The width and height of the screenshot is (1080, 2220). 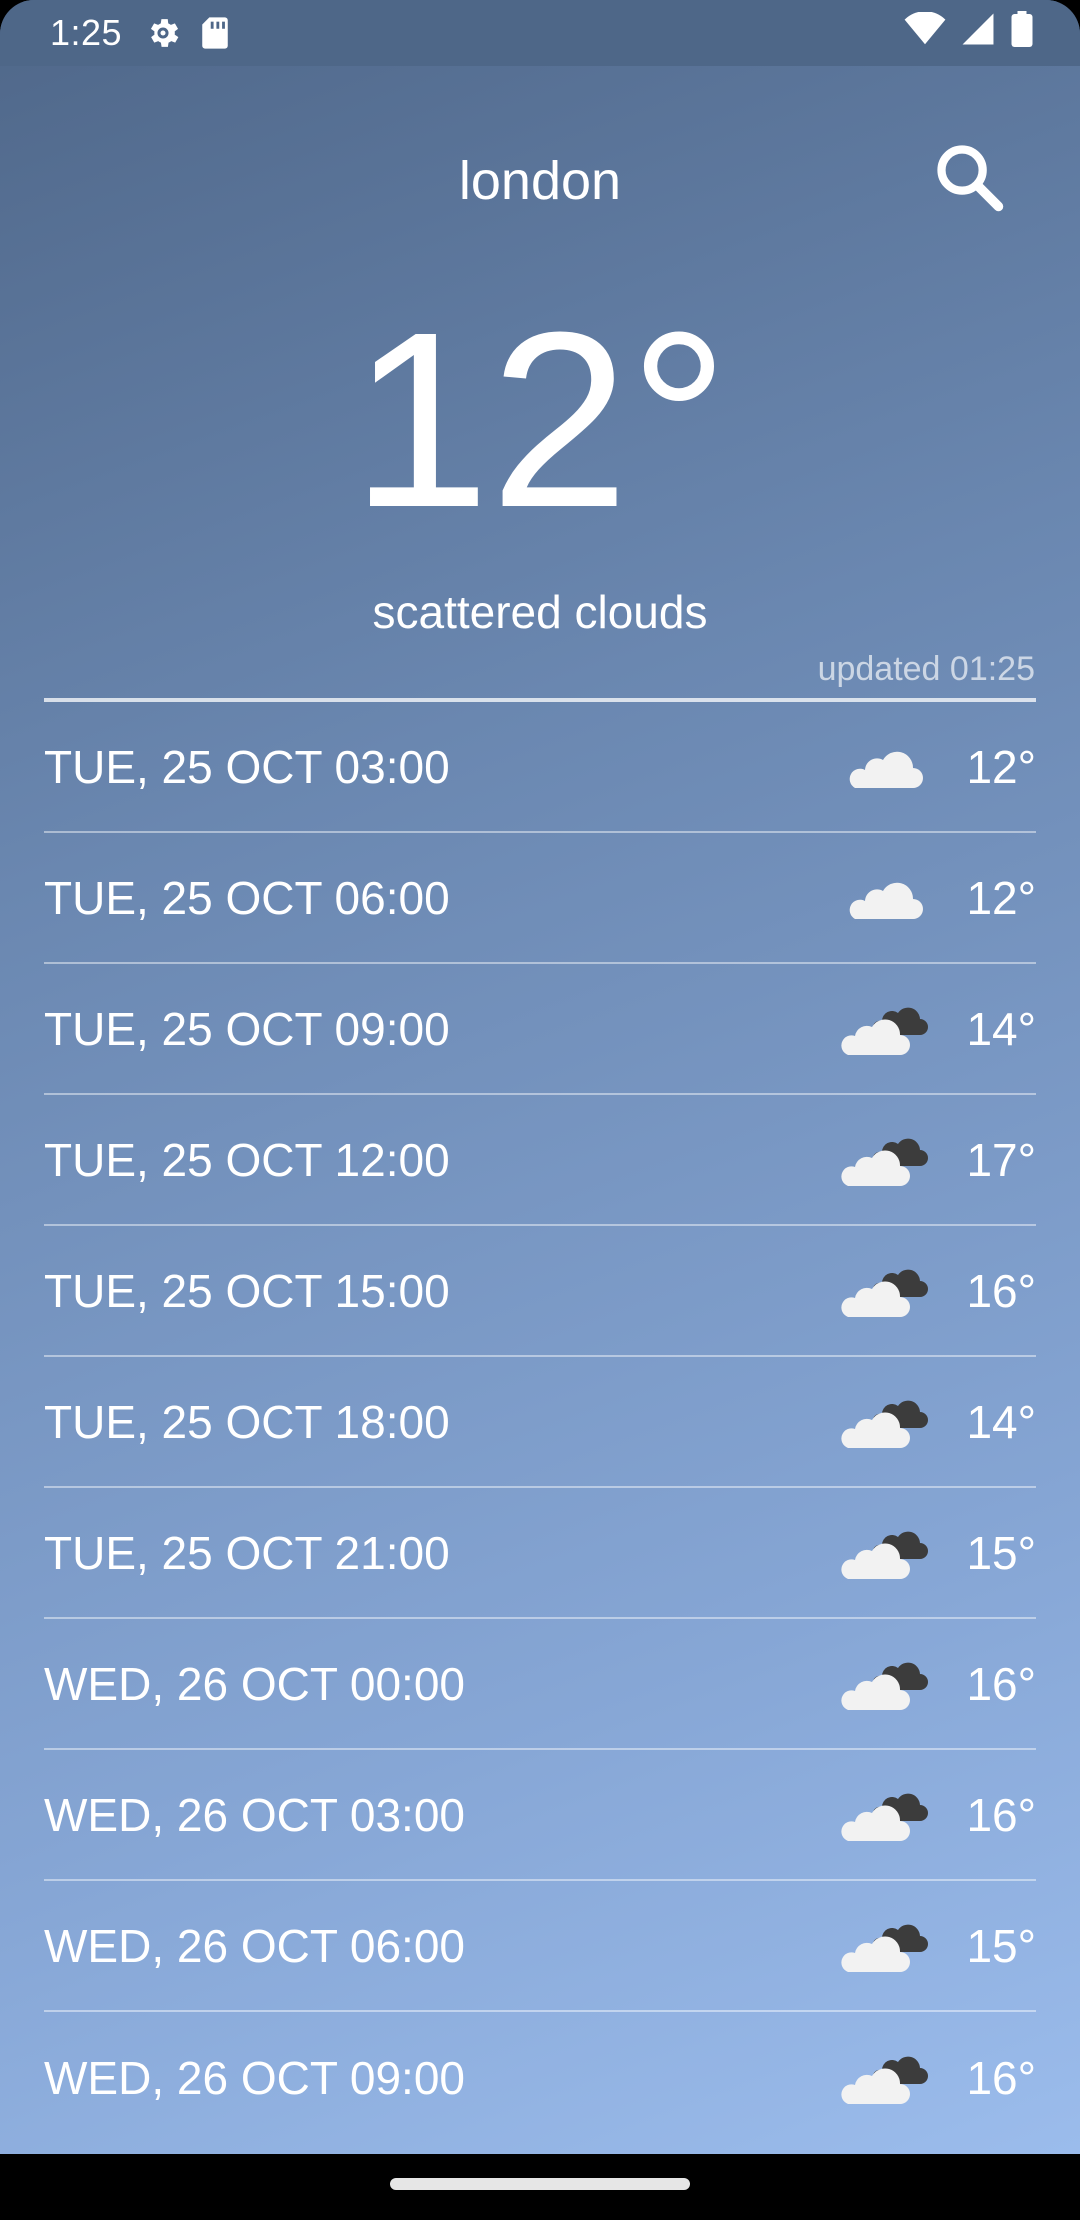 I want to click on forecast-row: TUE, 25 OCT 15:00 16°, so click(x=540, y=1291).